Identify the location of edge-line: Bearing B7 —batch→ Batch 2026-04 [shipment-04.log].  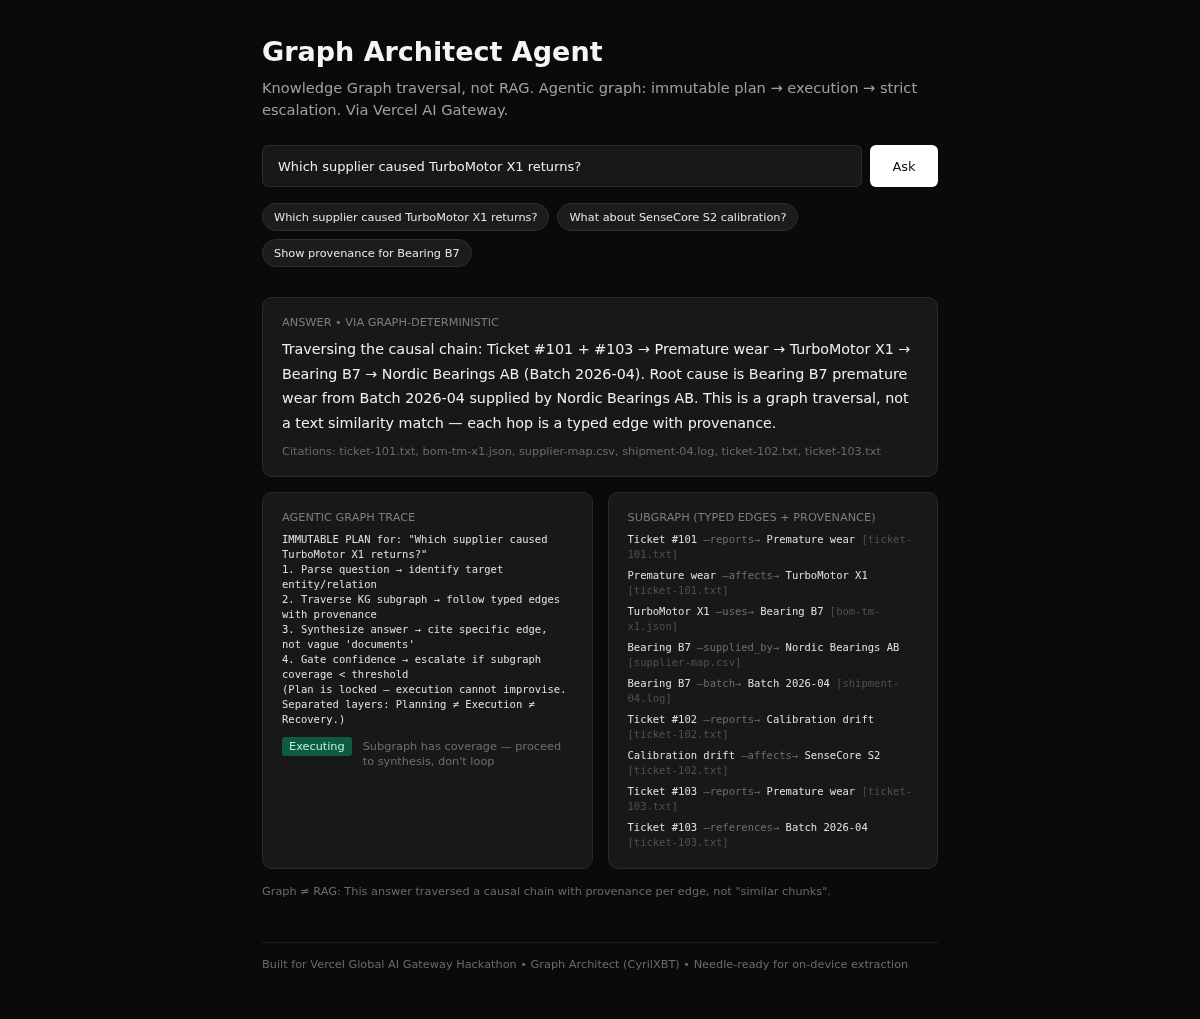
(764, 691).